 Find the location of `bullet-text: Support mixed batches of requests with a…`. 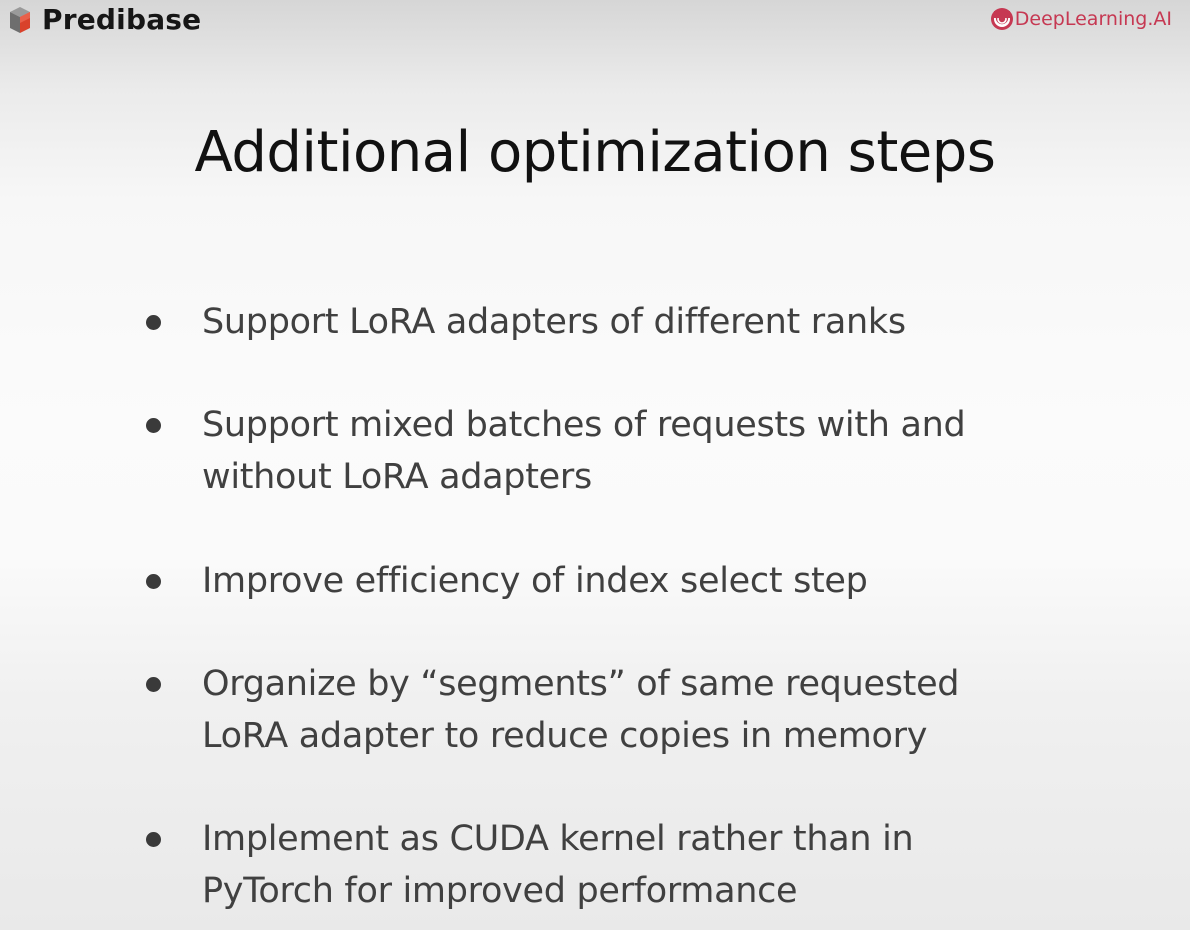

bullet-text: Support mixed batches of requests with a… is located at coordinates (584, 451).